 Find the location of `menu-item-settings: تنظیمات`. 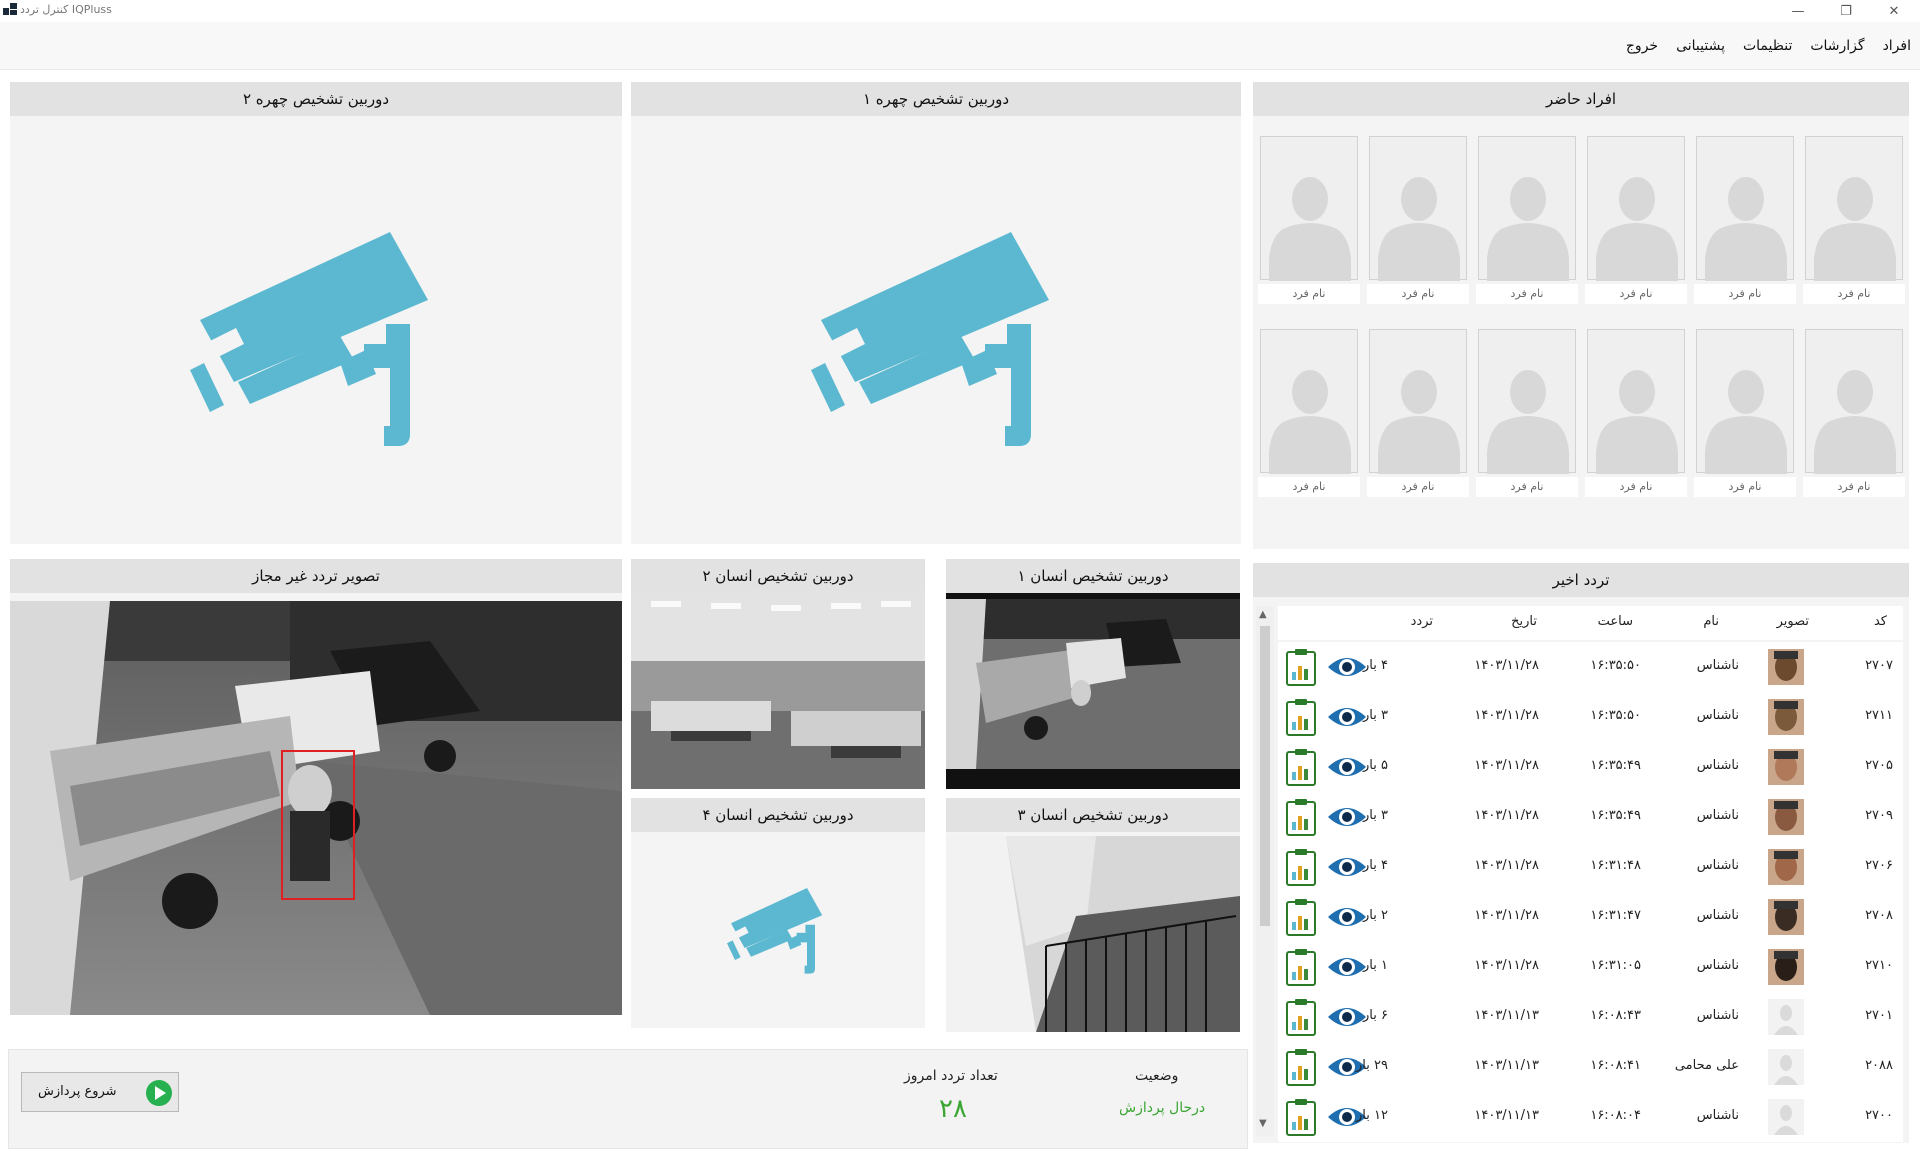

menu-item-settings: تنظیمات is located at coordinates (1767, 46).